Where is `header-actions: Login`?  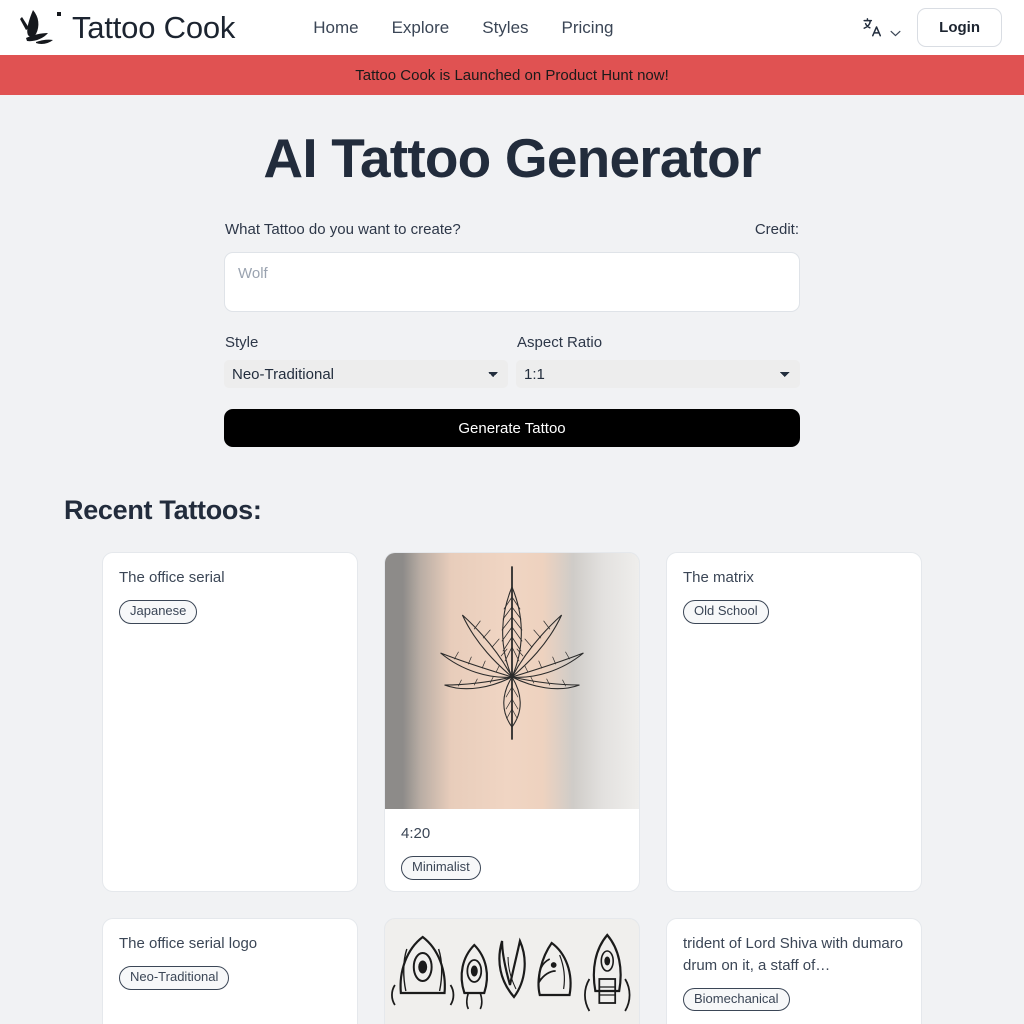
header-actions: Login is located at coordinates (932, 27).